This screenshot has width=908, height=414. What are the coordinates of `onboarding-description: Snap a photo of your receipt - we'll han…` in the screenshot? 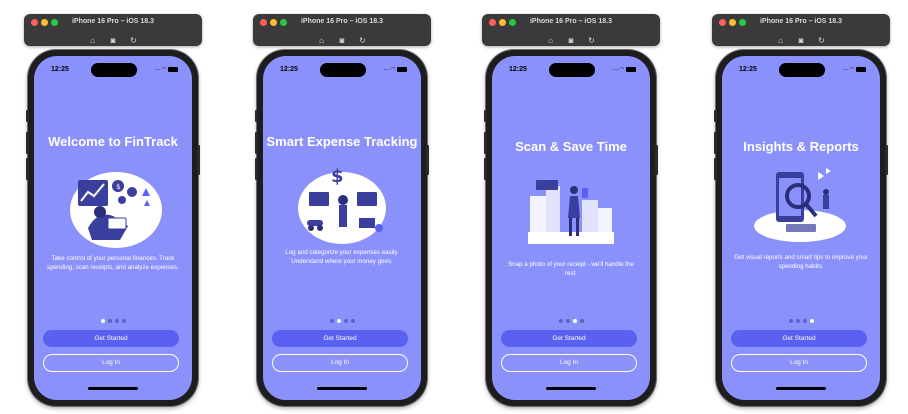 It's located at (571, 269).